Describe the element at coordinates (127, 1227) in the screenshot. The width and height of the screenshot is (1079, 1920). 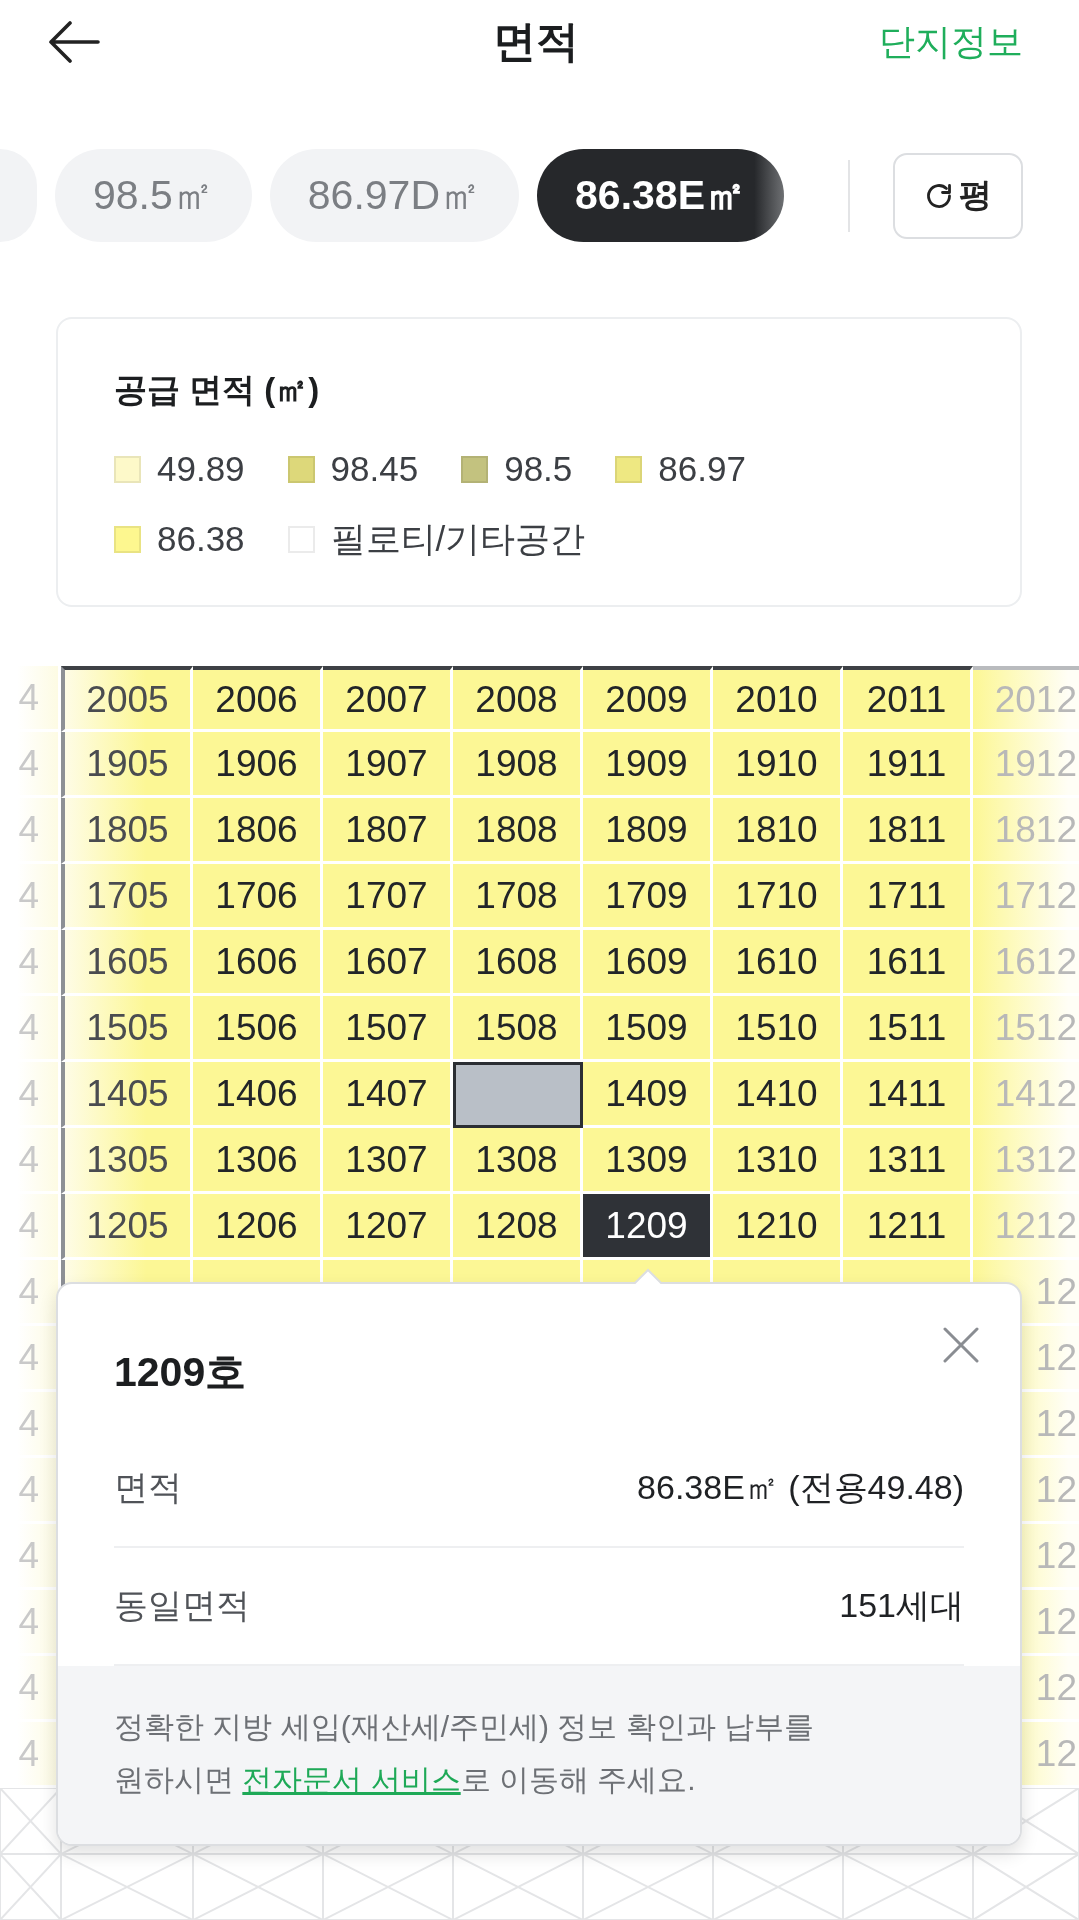
I see `unit-cell: 1205` at that location.